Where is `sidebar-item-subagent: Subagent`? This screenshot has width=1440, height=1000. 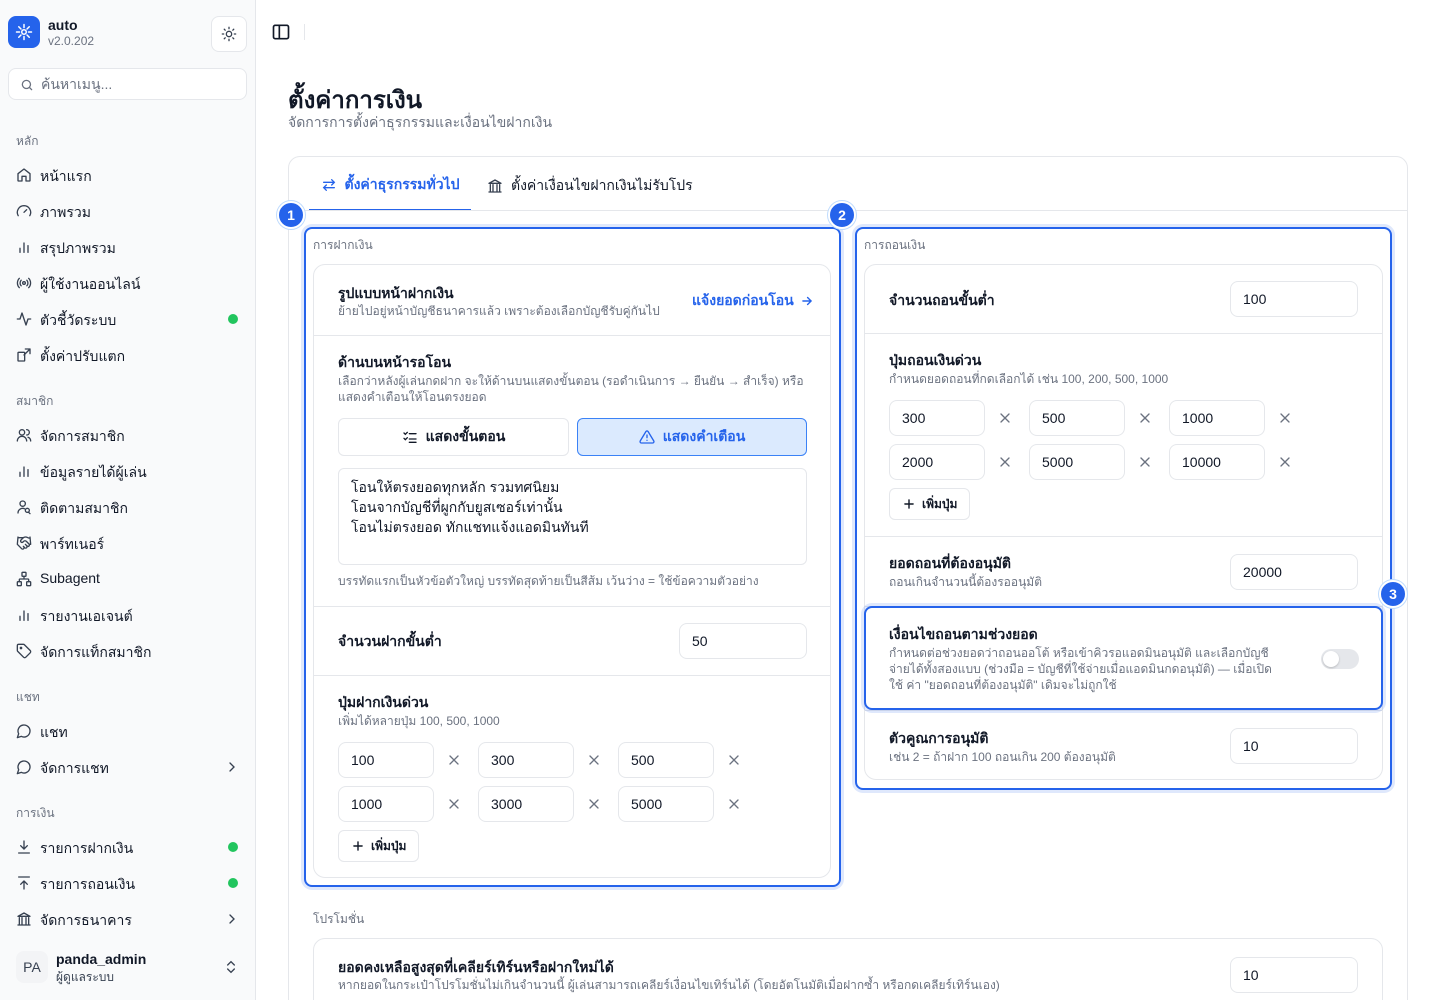 sidebar-item-subagent: Subagent is located at coordinates (128, 579).